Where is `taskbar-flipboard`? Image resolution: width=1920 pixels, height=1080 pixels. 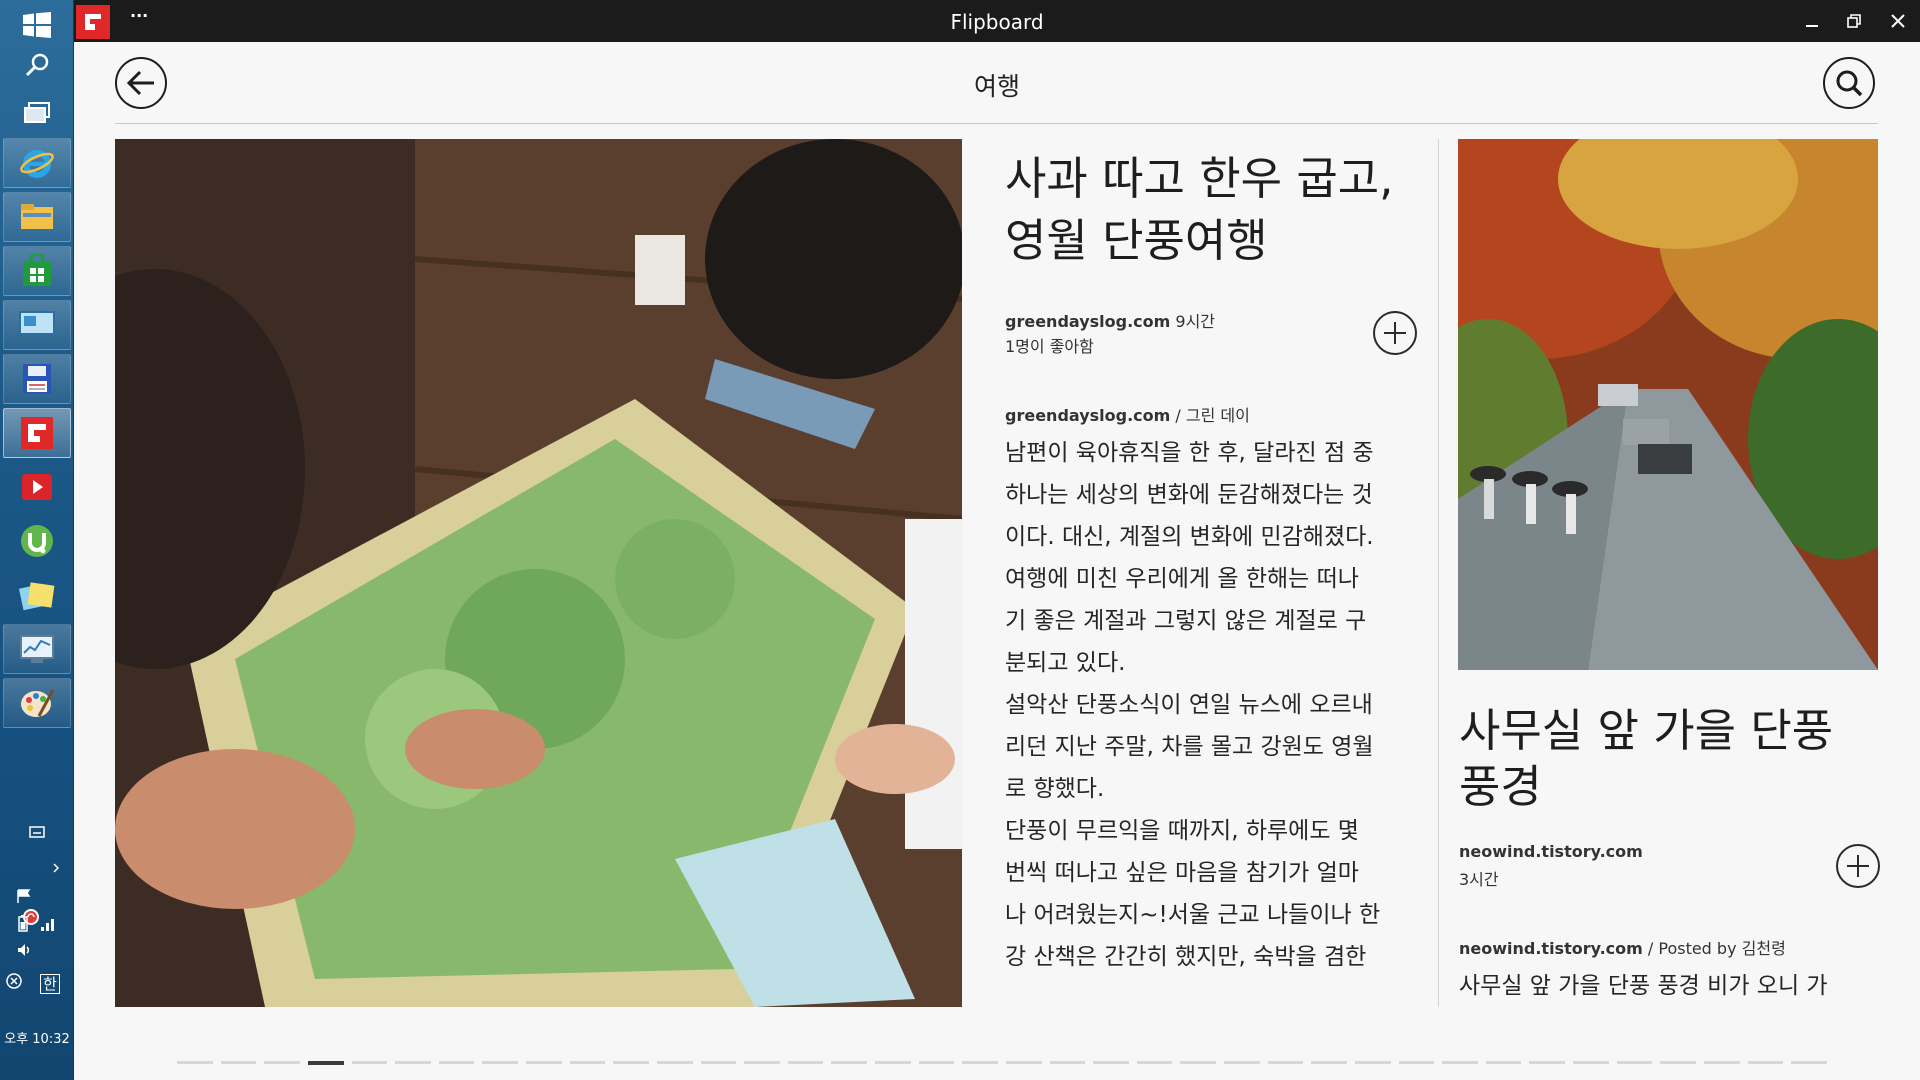 taskbar-flipboard is located at coordinates (37, 433).